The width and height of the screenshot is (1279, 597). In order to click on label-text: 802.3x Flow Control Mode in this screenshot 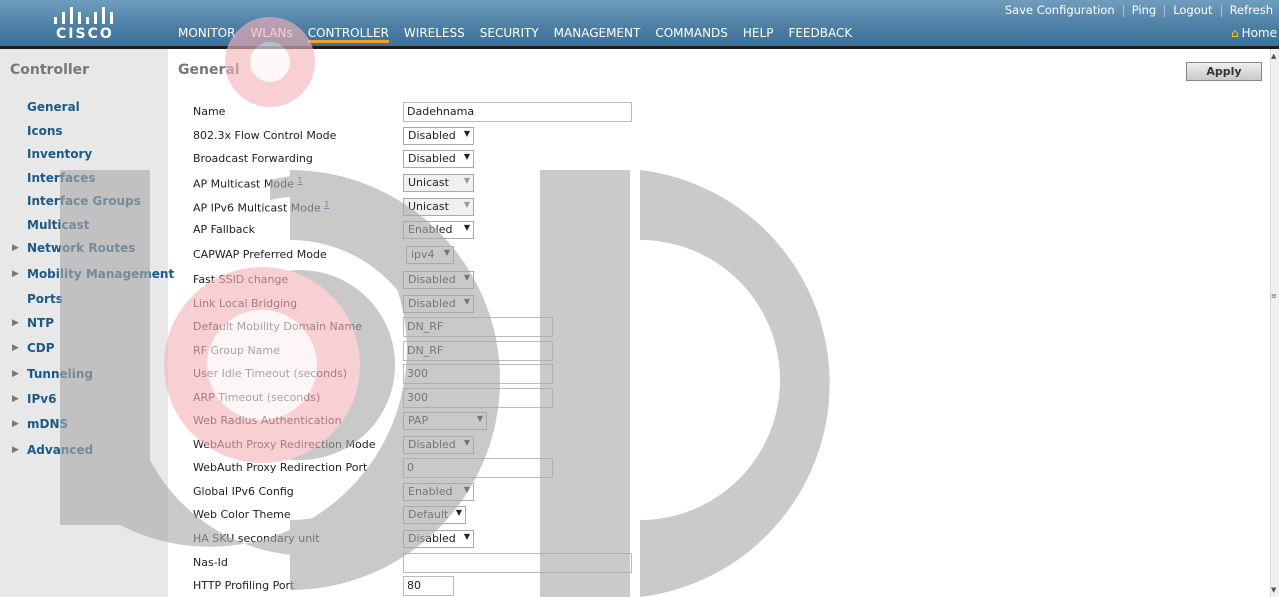, I will do `click(265, 135)`.